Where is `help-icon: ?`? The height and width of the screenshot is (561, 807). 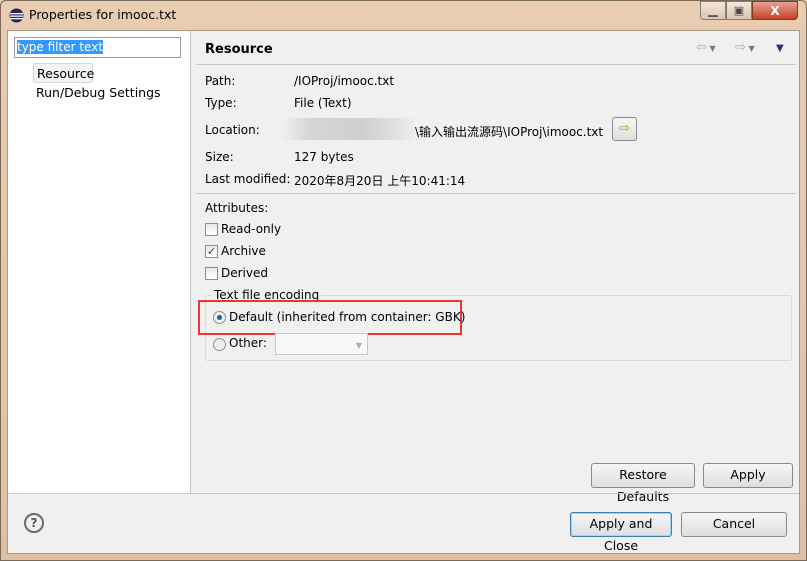
help-icon: ? is located at coordinates (34, 523).